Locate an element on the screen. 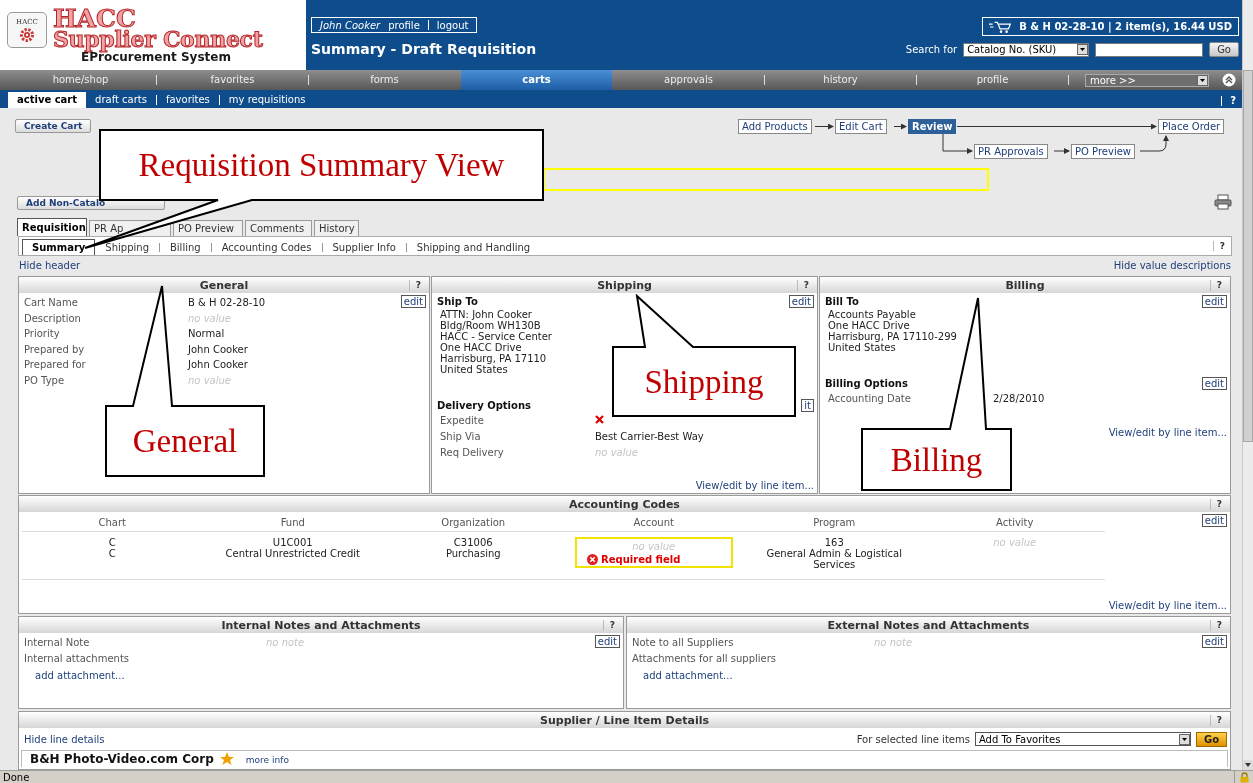  header-link: profile is located at coordinates (404, 25).